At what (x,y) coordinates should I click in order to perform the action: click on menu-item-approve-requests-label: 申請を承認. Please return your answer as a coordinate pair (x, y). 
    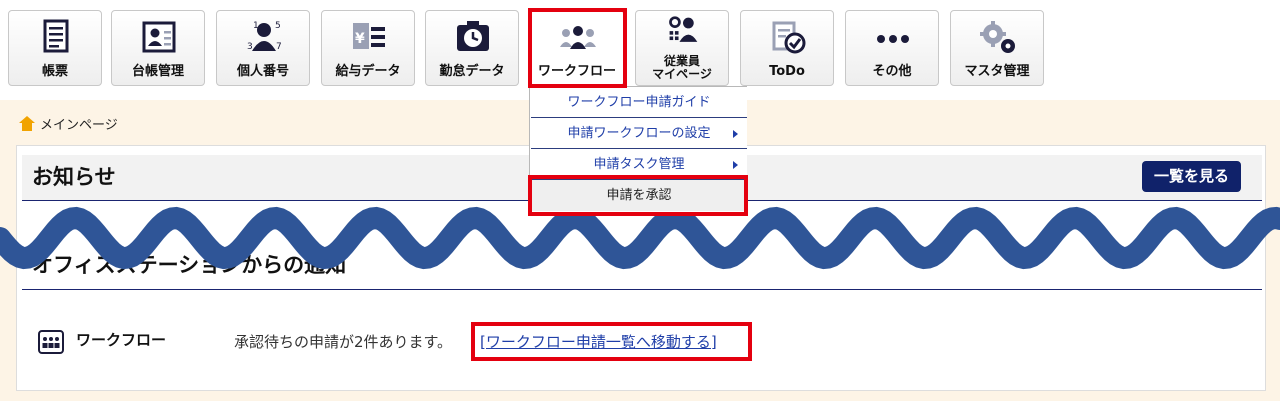
    Looking at the image, I should click on (639, 195).